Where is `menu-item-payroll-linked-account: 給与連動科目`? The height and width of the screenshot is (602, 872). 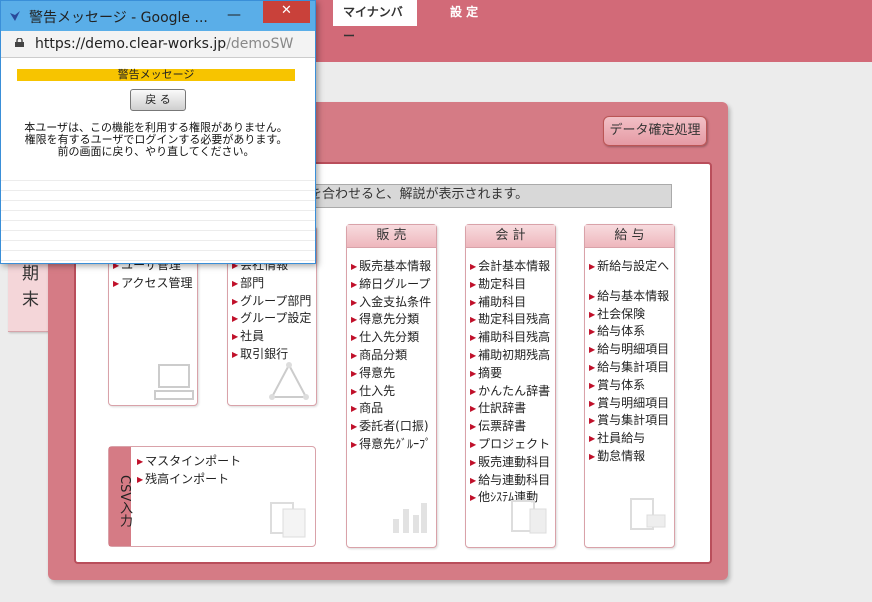 menu-item-payroll-linked-account: 給与連動科目 is located at coordinates (512, 481).